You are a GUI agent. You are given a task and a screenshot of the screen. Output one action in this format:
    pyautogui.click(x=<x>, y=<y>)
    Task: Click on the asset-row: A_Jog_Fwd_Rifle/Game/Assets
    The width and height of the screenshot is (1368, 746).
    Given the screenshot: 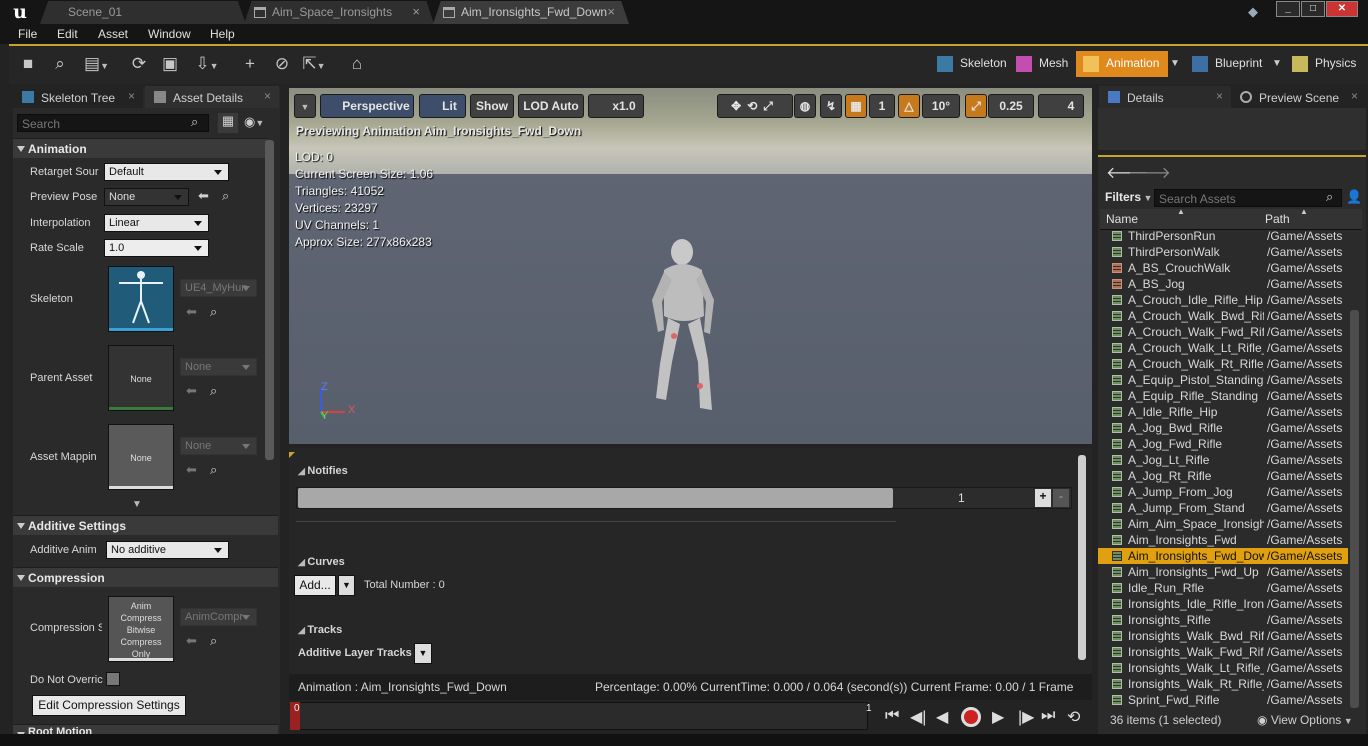 What is the action you would take?
    pyautogui.click(x=1223, y=444)
    